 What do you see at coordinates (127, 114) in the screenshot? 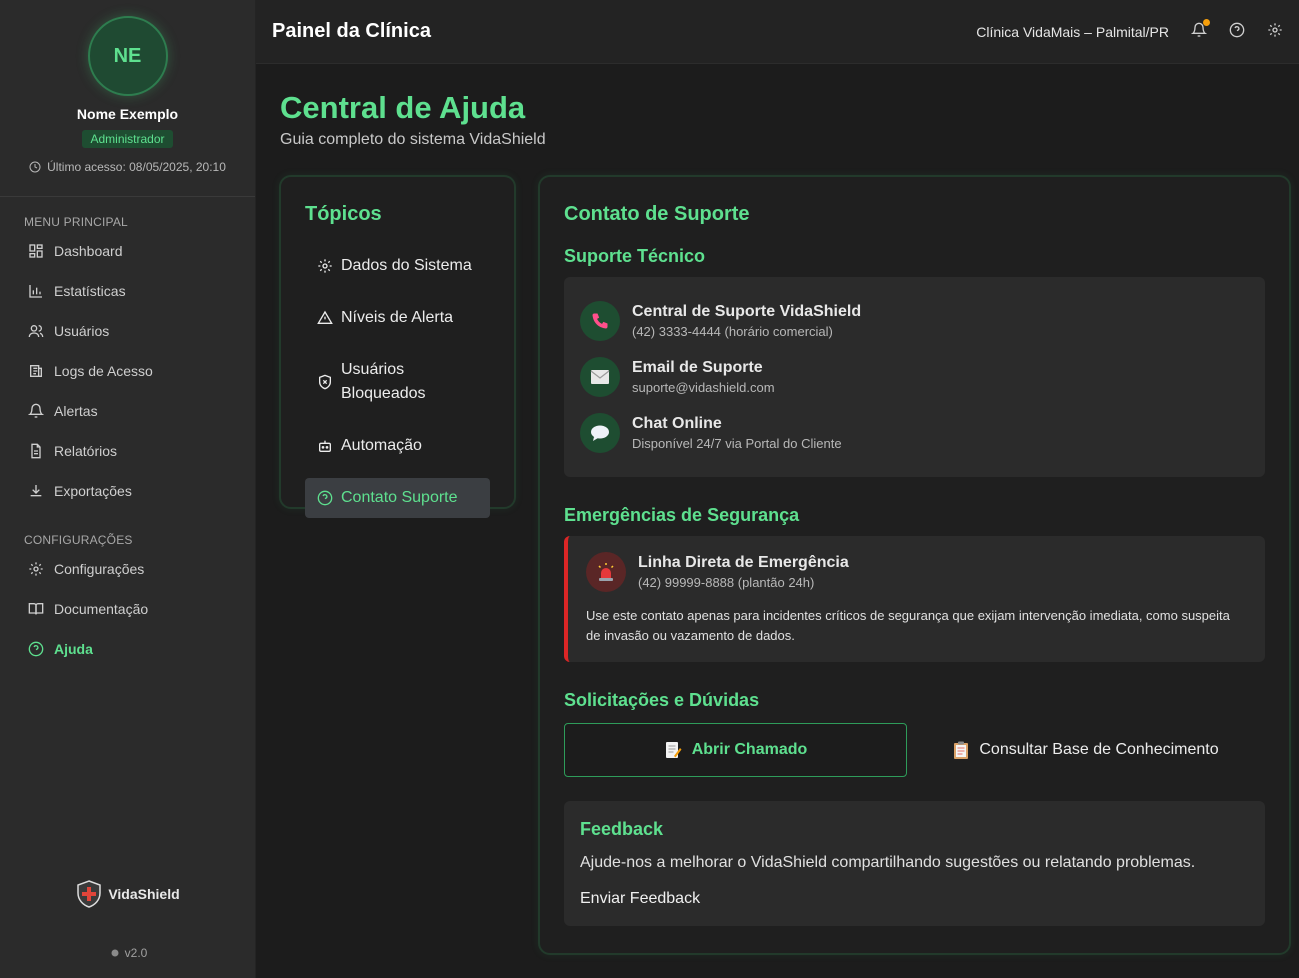
I see `user-name: Nome Exemplo` at bounding box center [127, 114].